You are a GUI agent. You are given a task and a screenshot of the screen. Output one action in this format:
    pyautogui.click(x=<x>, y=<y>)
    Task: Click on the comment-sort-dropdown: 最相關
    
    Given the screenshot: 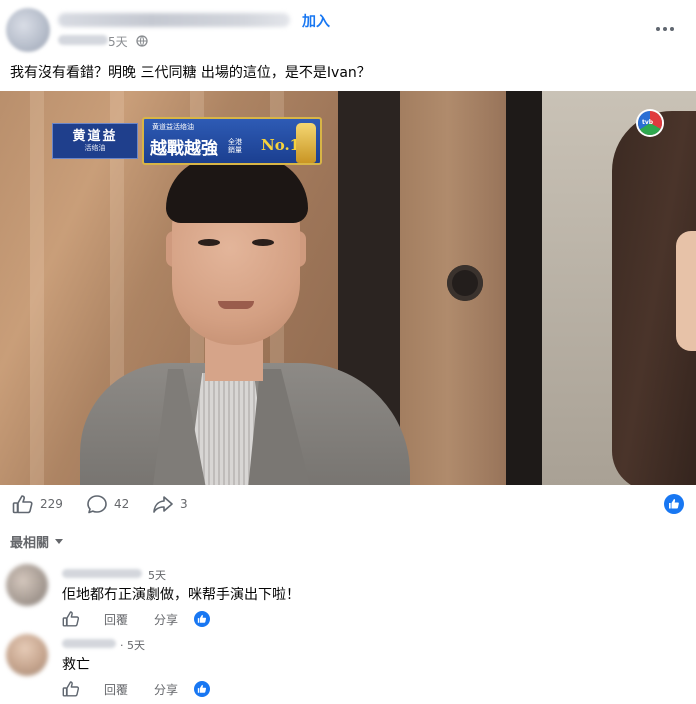 What is the action you would take?
    pyautogui.click(x=37, y=541)
    